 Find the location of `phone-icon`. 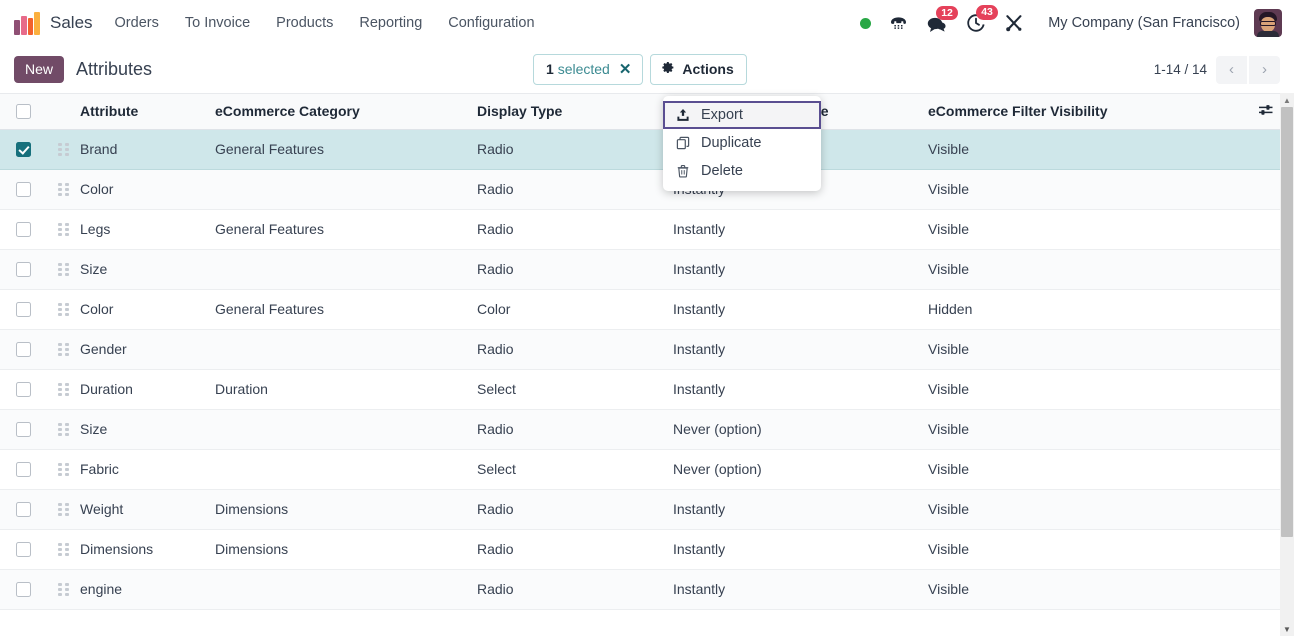

phone-icon is located at coordinates (898, 23).